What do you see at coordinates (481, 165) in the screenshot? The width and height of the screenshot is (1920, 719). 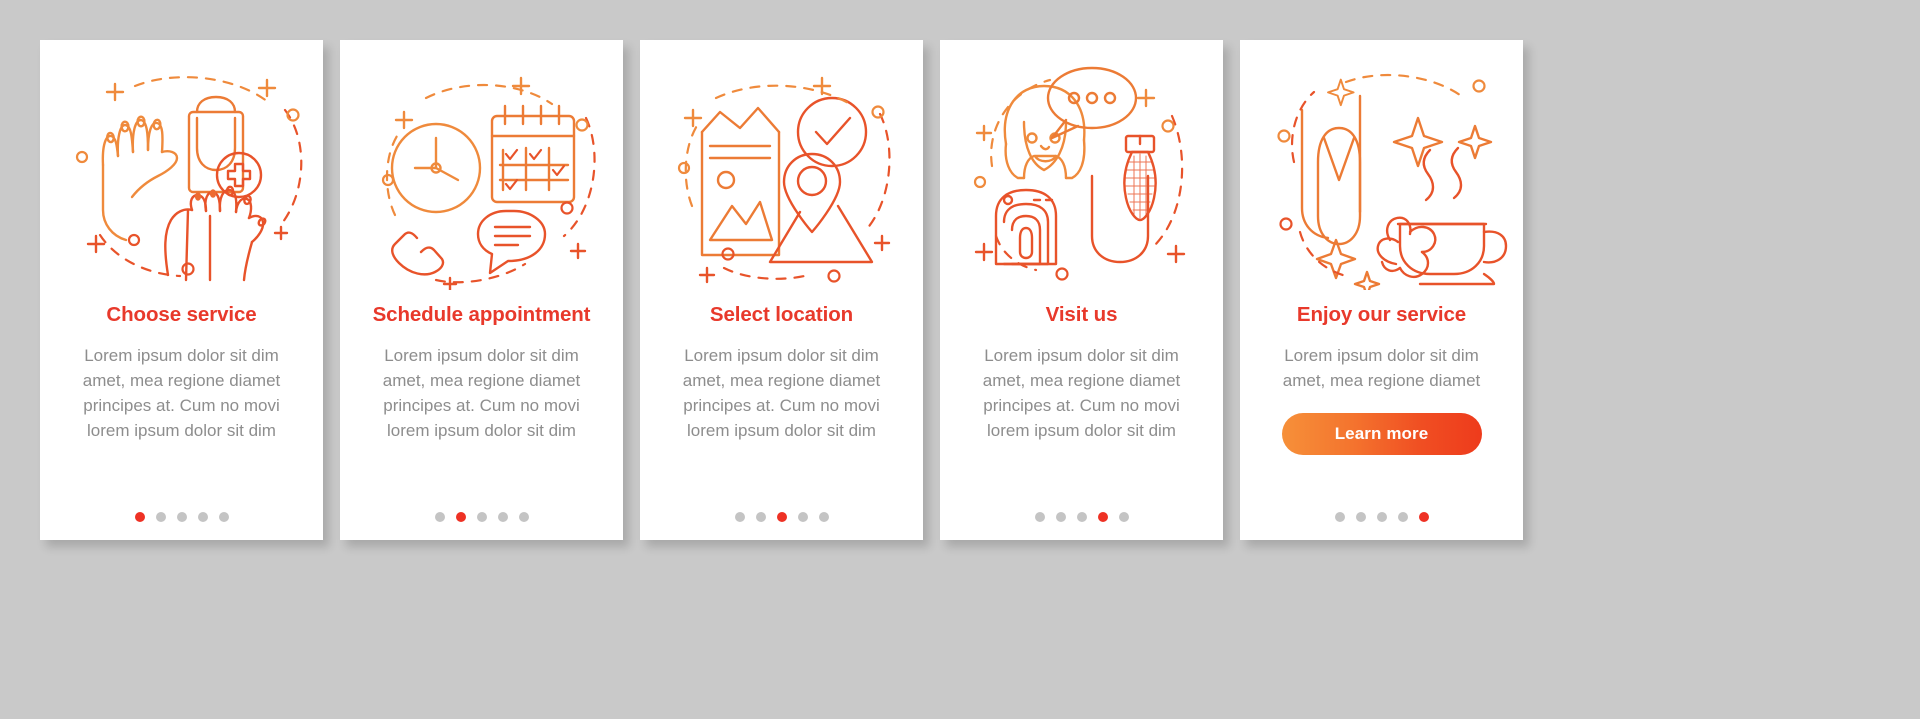 I see `clock-calendar-phone-icon` at bounding box center [481, 165].